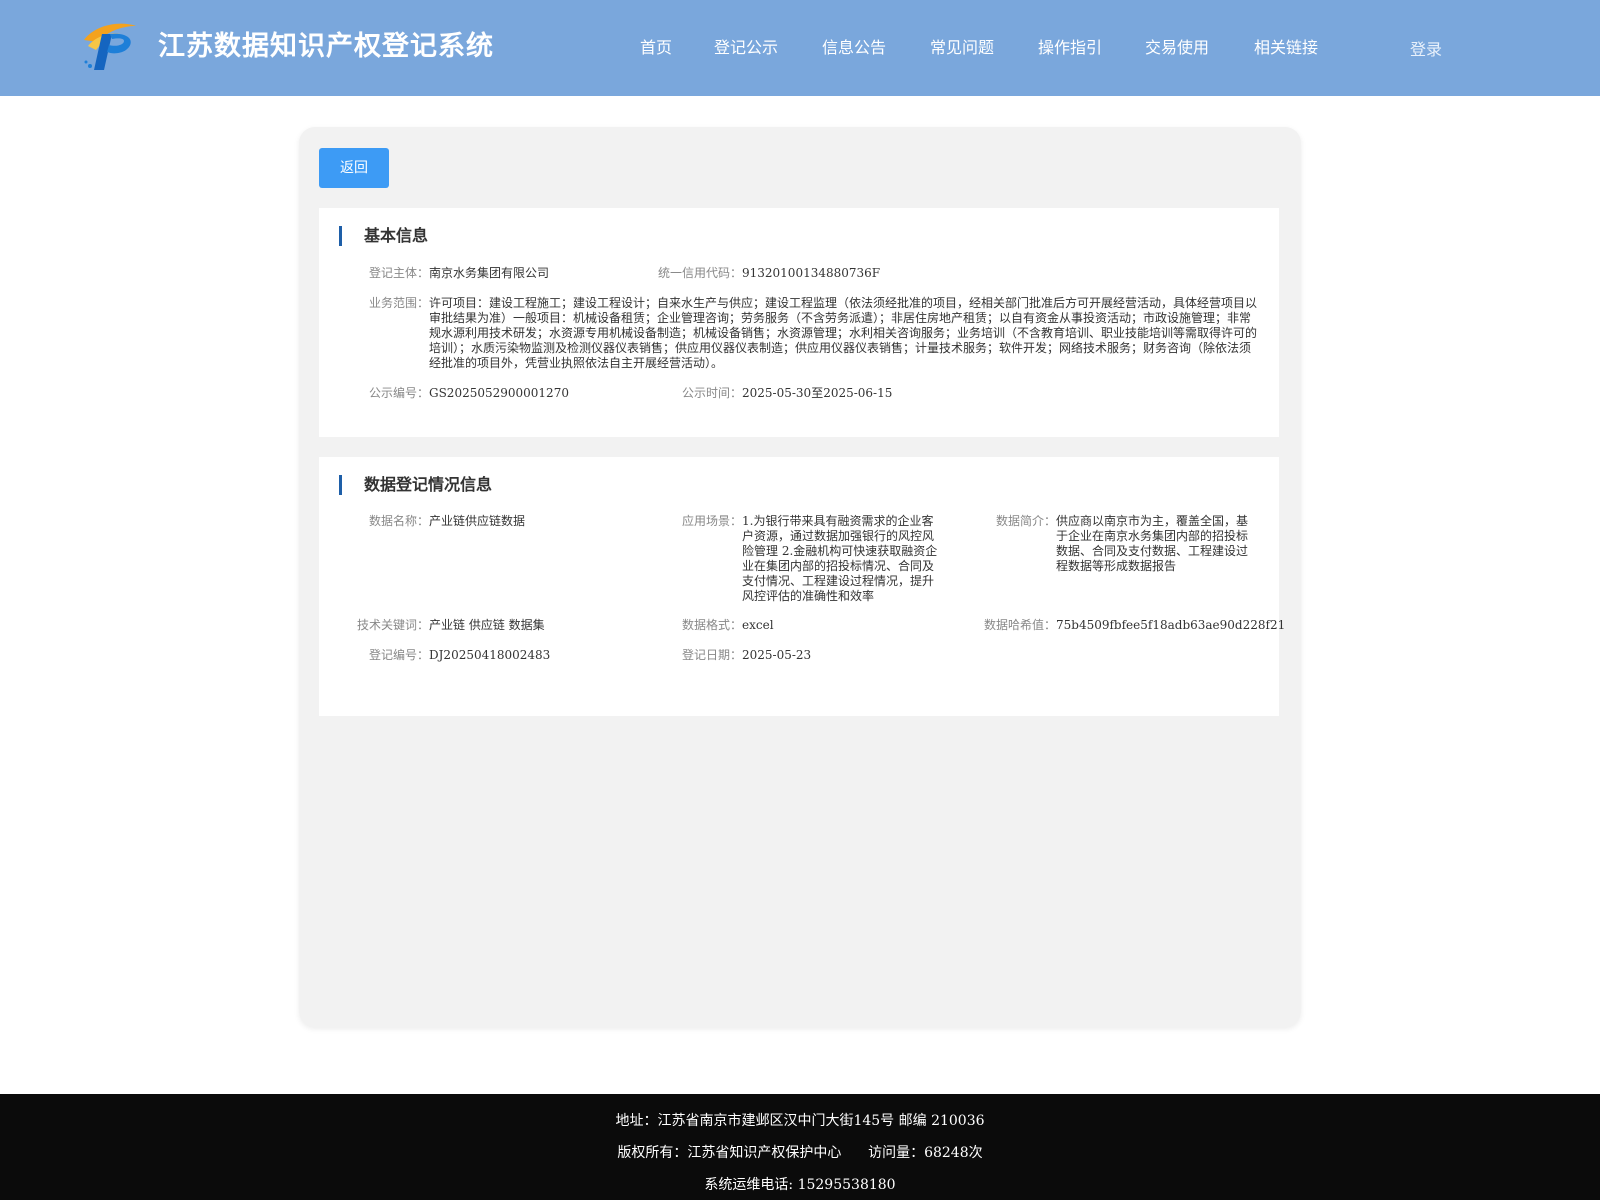 This screenshot has width=1600, height=1200. What do you see at coordinates (499, 393) in the screenshot?
I see `field-value: GS2025052900001270` at bounding box center [499, 393].